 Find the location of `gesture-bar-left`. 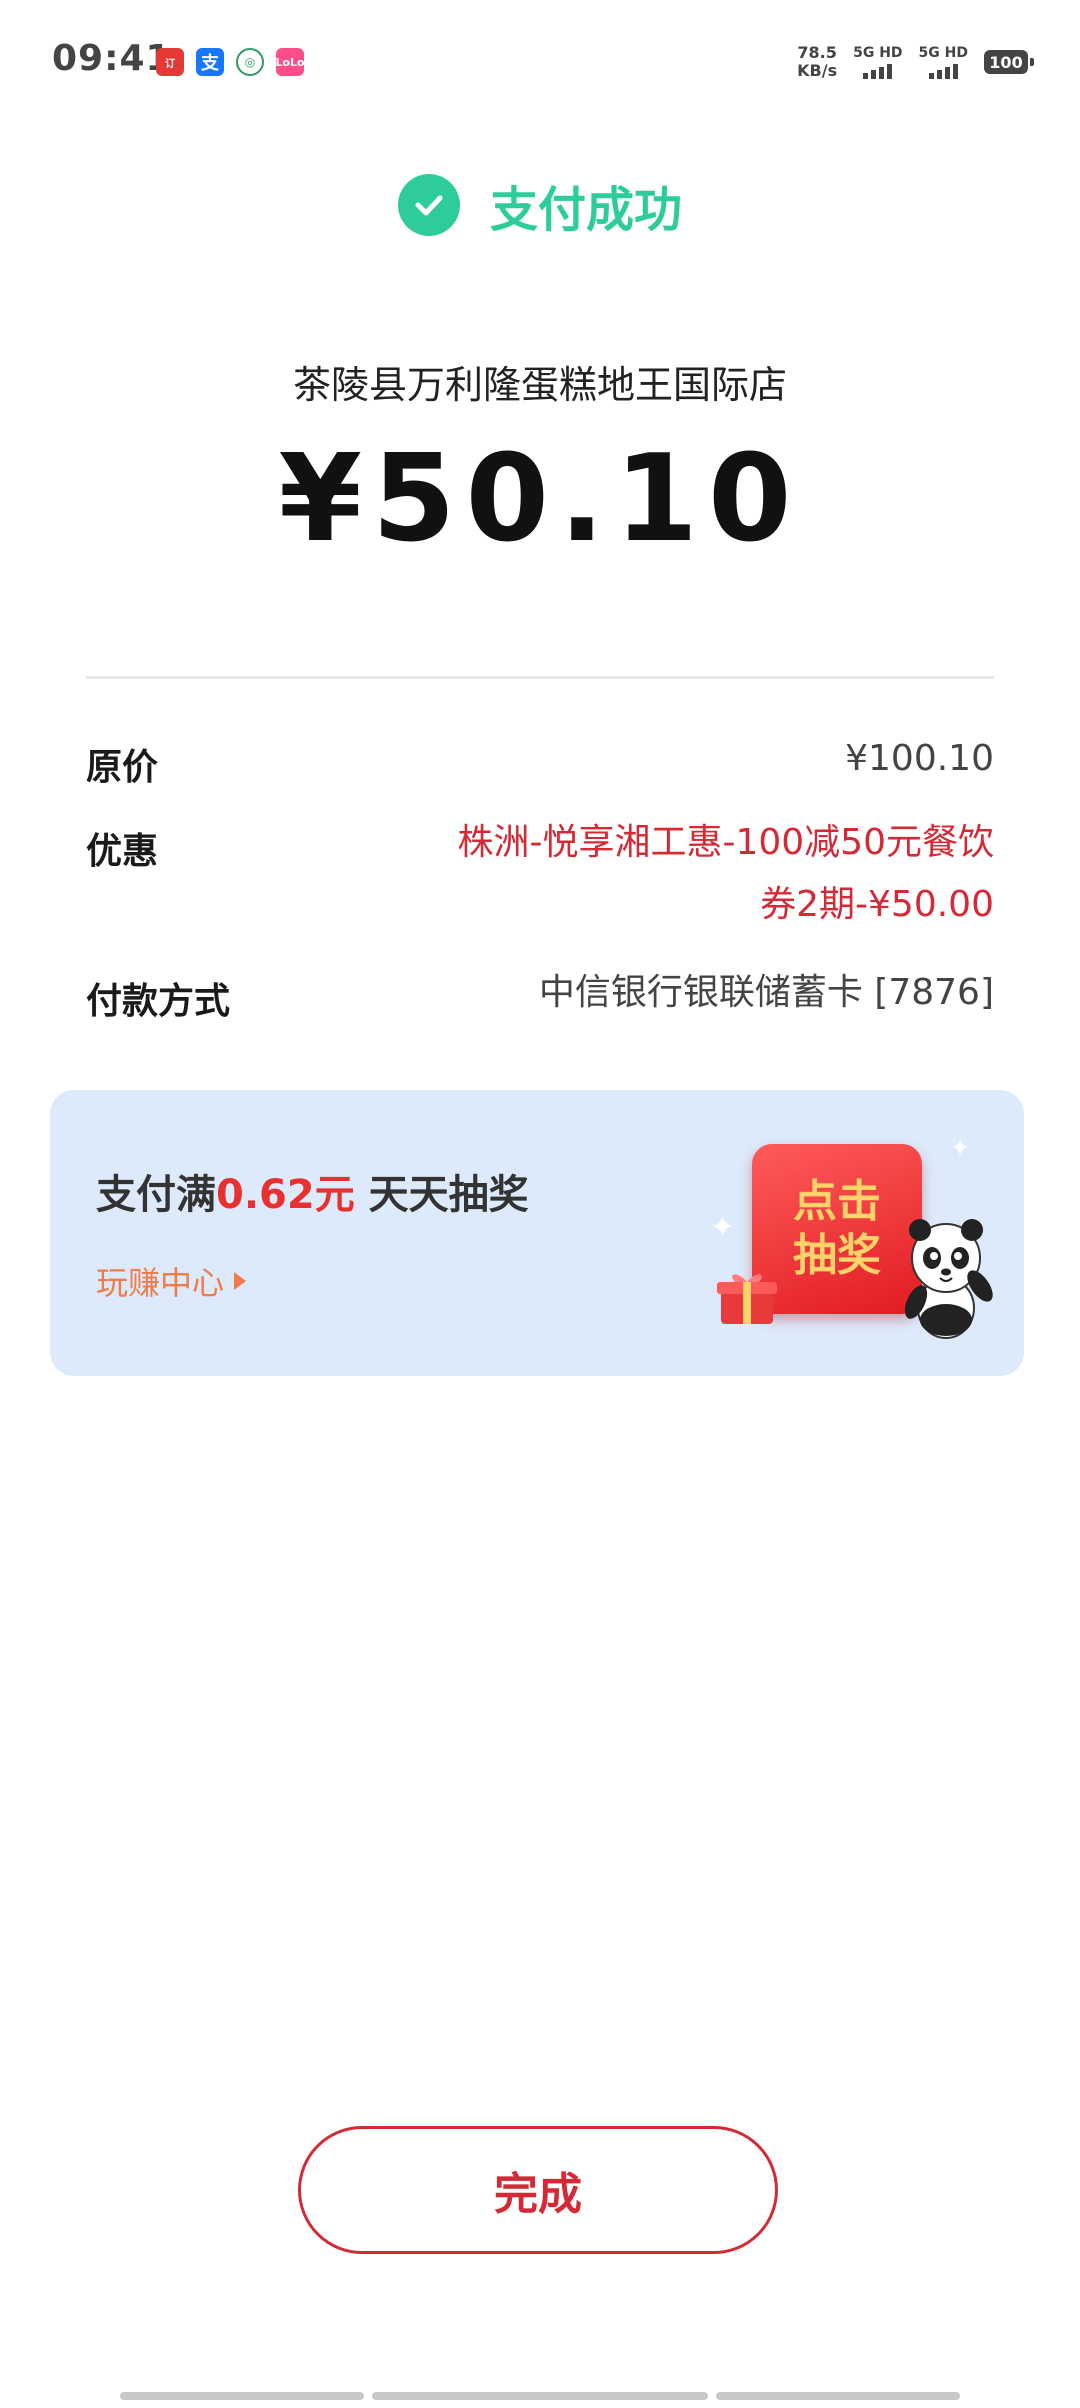

gesture-bar-left is located at coordinates (242, 2396).